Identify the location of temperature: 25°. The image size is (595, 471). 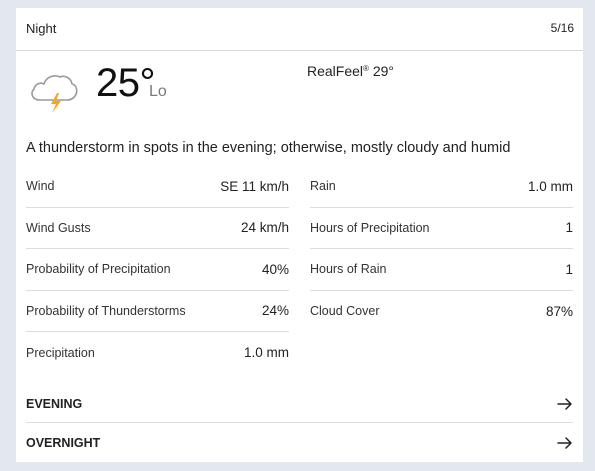
(126, 83).